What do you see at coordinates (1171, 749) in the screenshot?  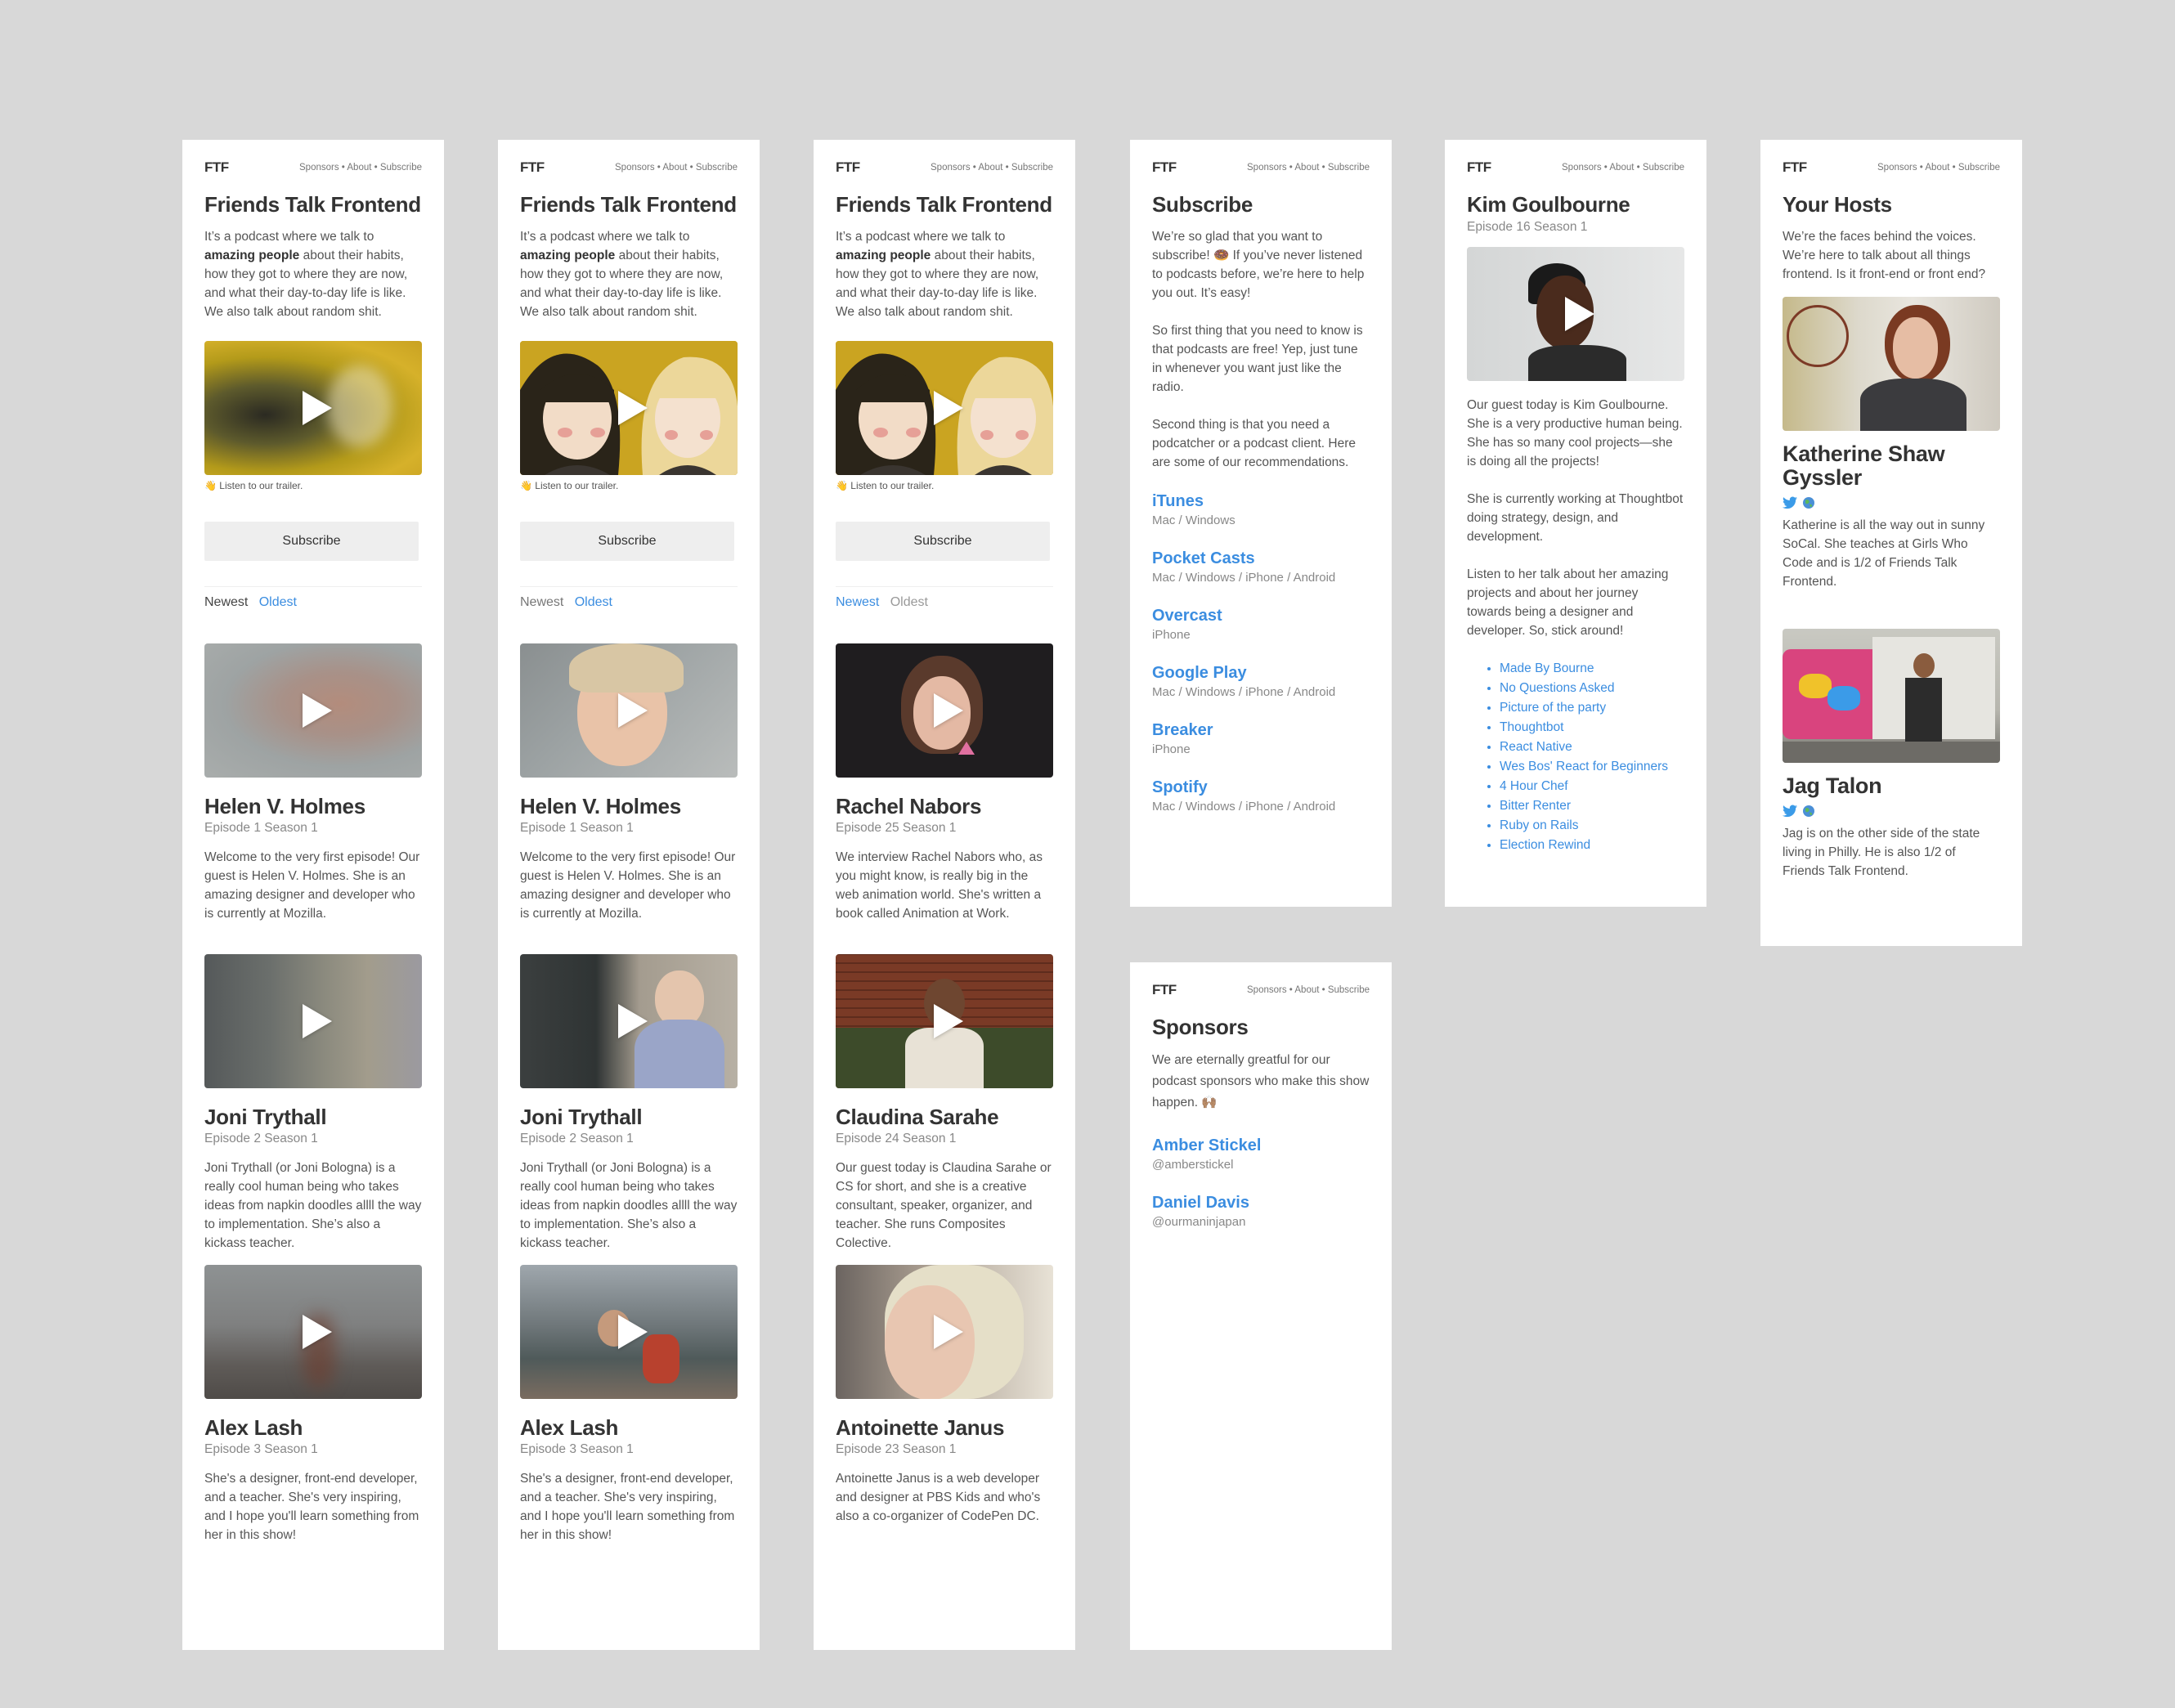 I see `app-platforms: iPhone` at bounding box center [1171, 749].